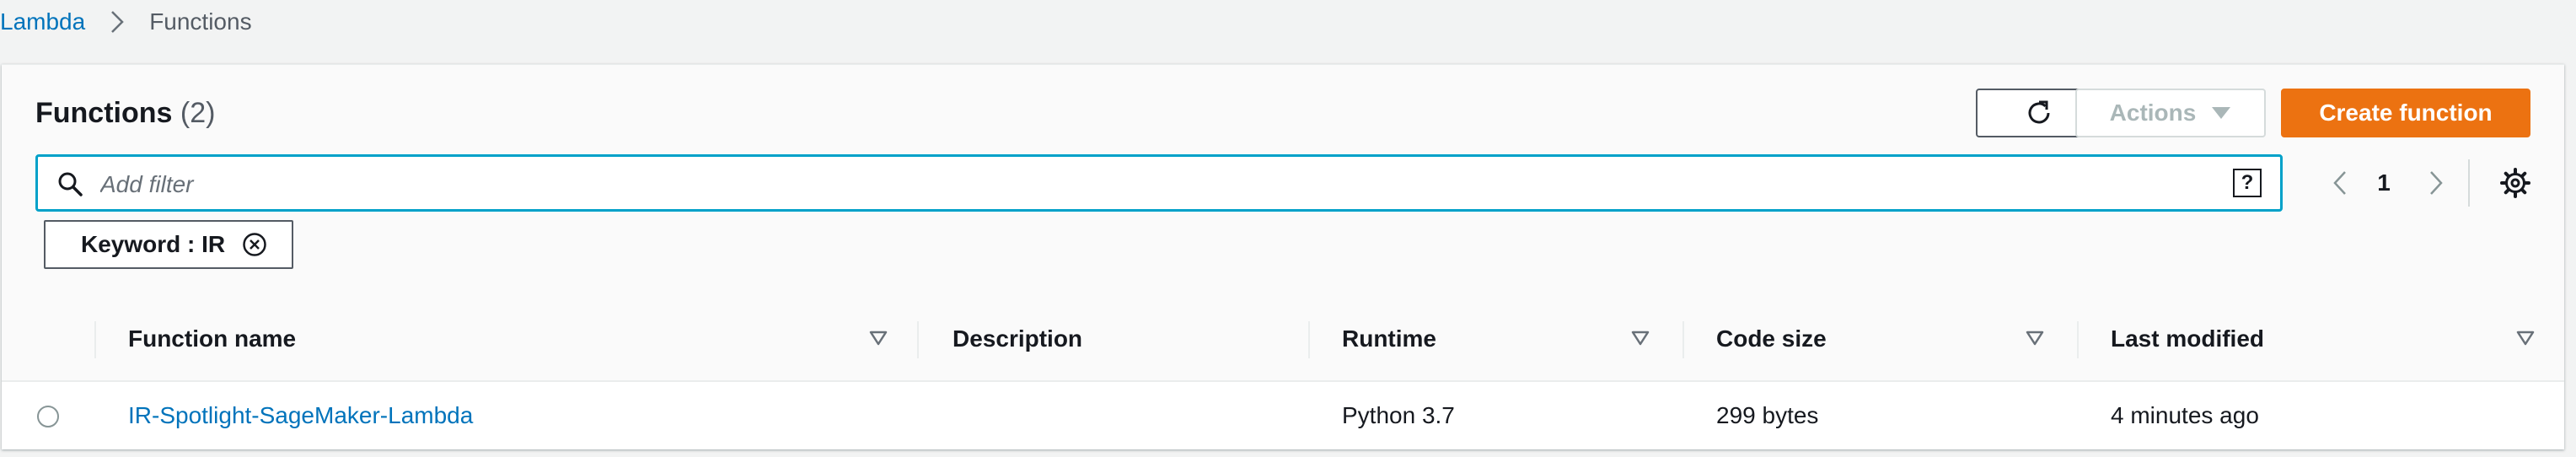 The height and width of the screenshot is (457, 2576). Describe the element at coordinates (2187, 339) in the screenshot. I see `column-last-modified: Last modified` at that location.